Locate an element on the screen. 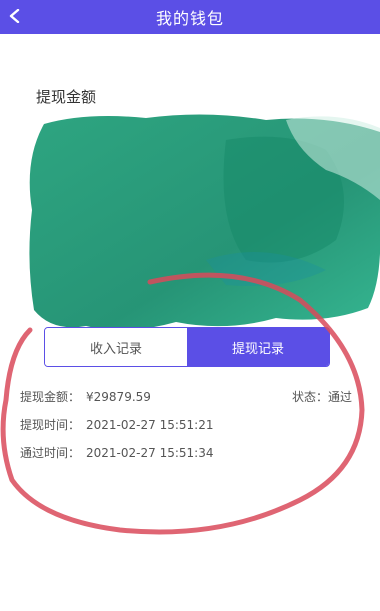 The image size is (380, 611). record-status: 状态：通过 is located at coordinates (322, 397).